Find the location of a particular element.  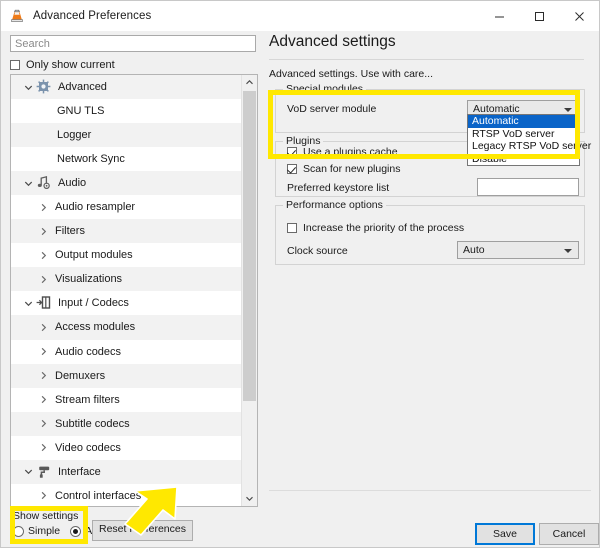

scroll-down-button is located at coordinates (249, 498).